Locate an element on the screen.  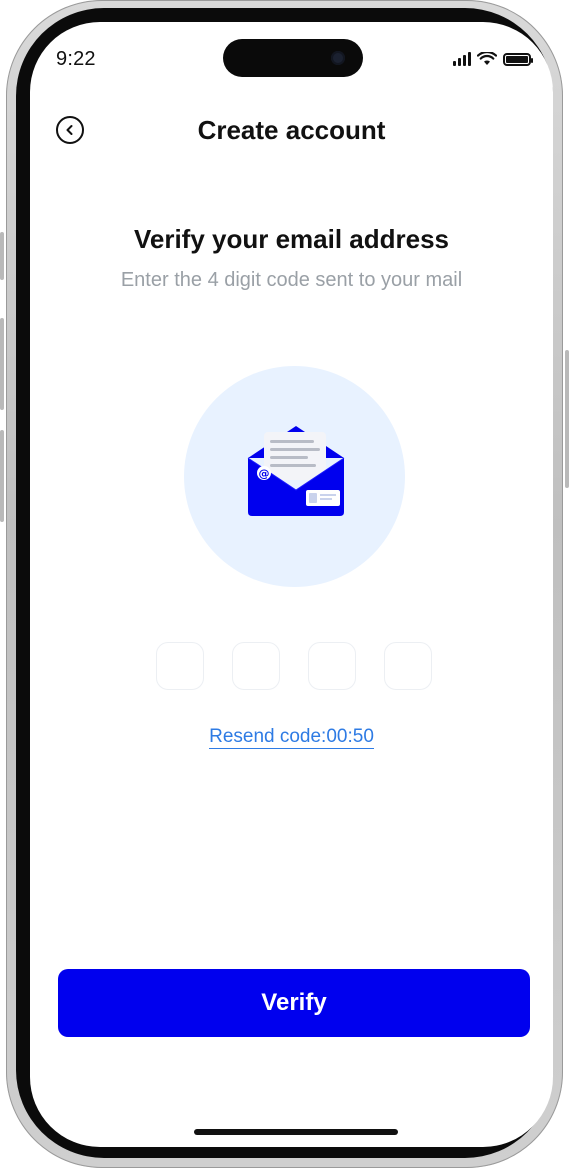
verify-heading: Verify your email address is located at coordinates (291, 239).